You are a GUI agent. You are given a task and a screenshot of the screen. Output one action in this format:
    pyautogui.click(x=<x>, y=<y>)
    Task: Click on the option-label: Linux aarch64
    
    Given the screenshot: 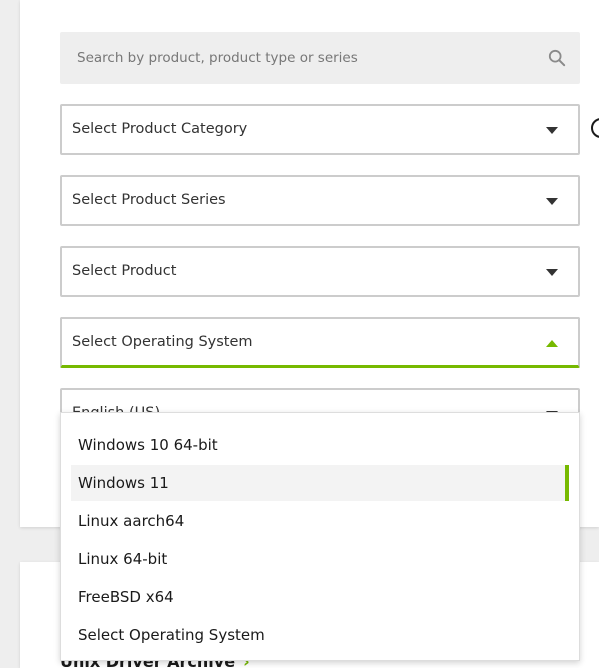 What is the action you would take?
    pyautogui.click(x=131, y=521)
    